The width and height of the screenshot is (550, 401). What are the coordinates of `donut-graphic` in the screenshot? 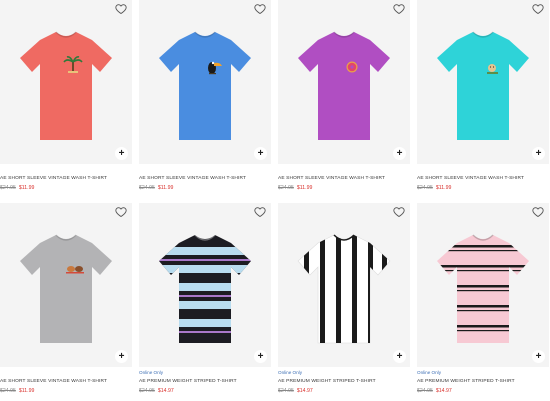 It's located at (352, 67).